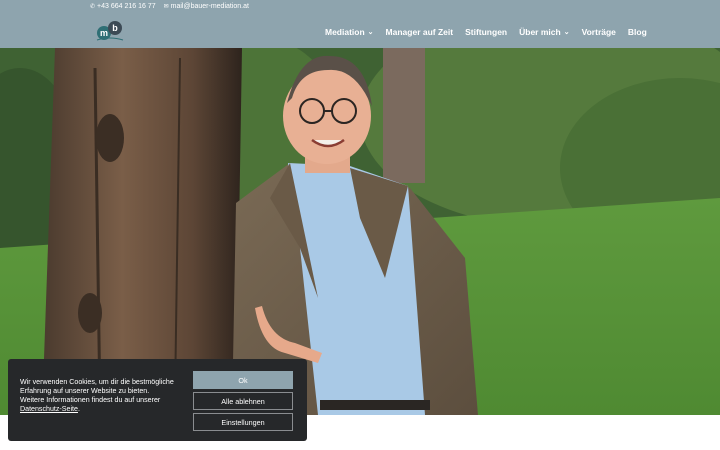 The image size is (720, 450). Describe the element at coordinates (104, 33) in the screenshot. I see `svg-text: m` at that location.